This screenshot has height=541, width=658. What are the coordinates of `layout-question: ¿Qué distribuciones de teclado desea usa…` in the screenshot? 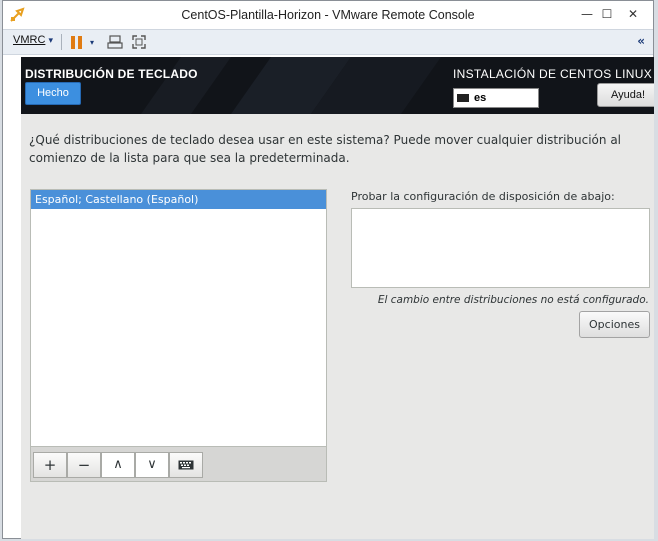 It's located at (325, 149).